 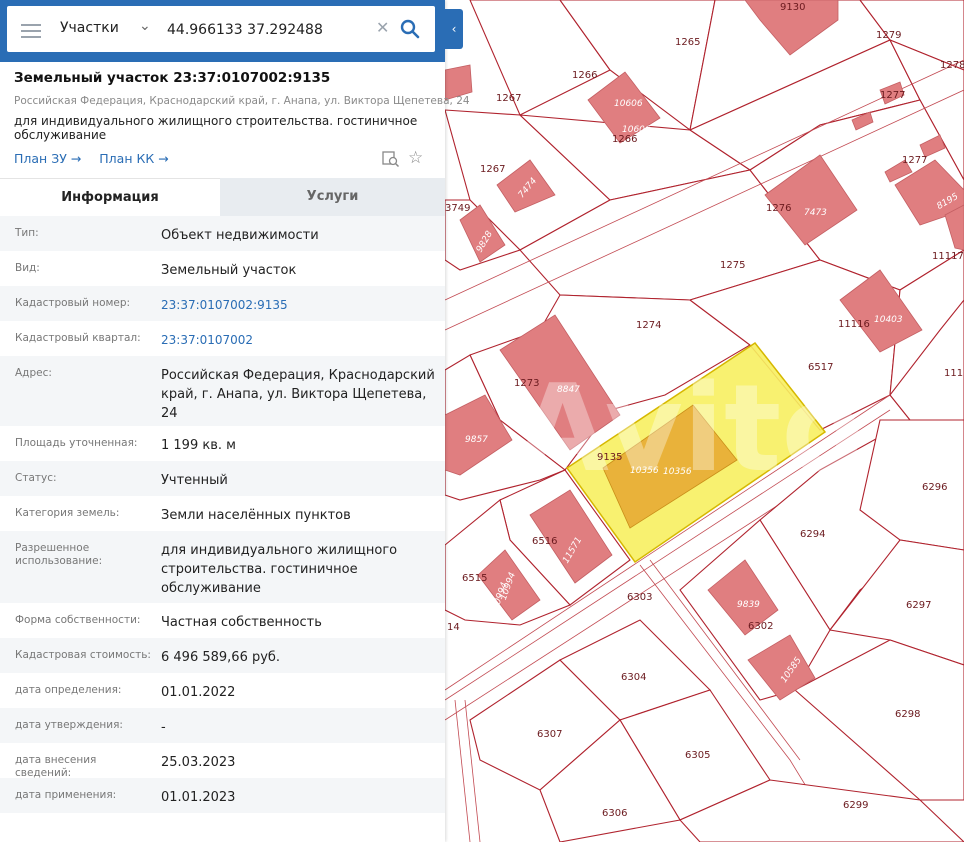 What do you see at coordinates (222, 268) in the screenshot?
I see `prop-row: Вид: Земельный участок` at bounding box center [222, 268].